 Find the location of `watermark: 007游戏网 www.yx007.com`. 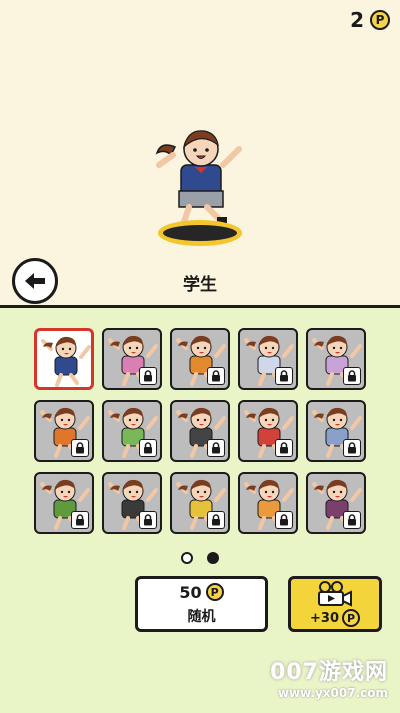

watermark: 007游戏网 www.yx007.com is located at coordinates (329, 677).